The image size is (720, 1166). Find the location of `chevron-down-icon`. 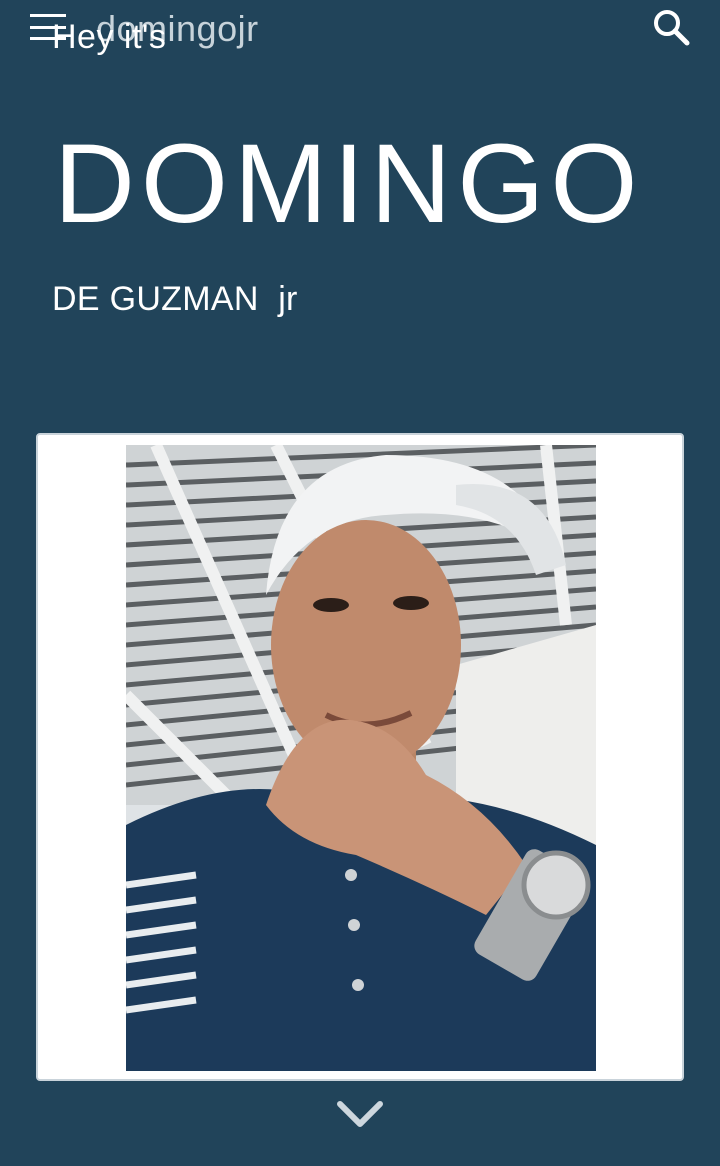

chevron-down-icon is located at coordinates (360, 1114).